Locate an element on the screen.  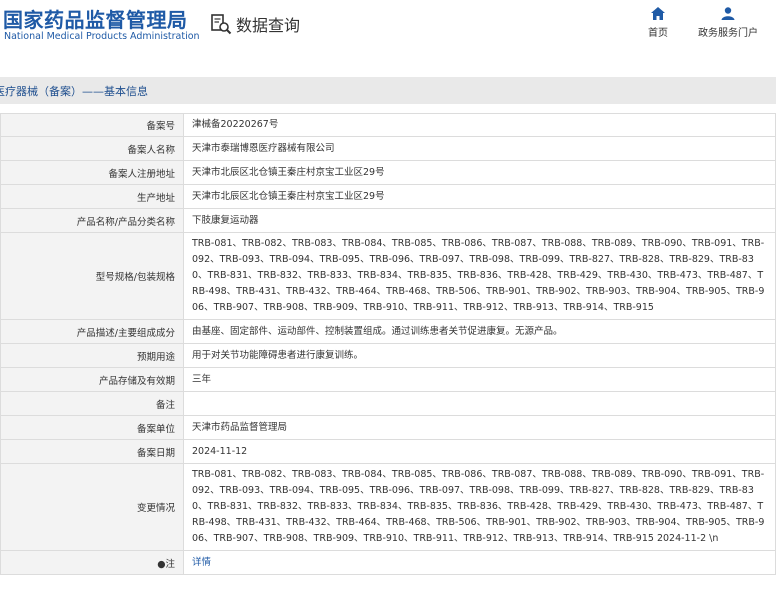
details-link: 详情 is located at coordinates (201, 562).